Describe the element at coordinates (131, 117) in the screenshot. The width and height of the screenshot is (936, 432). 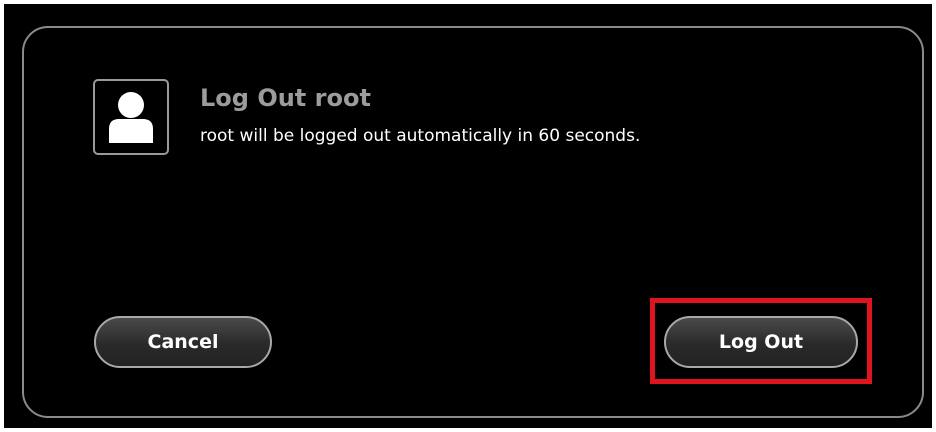
I see `user-icon` at that location.